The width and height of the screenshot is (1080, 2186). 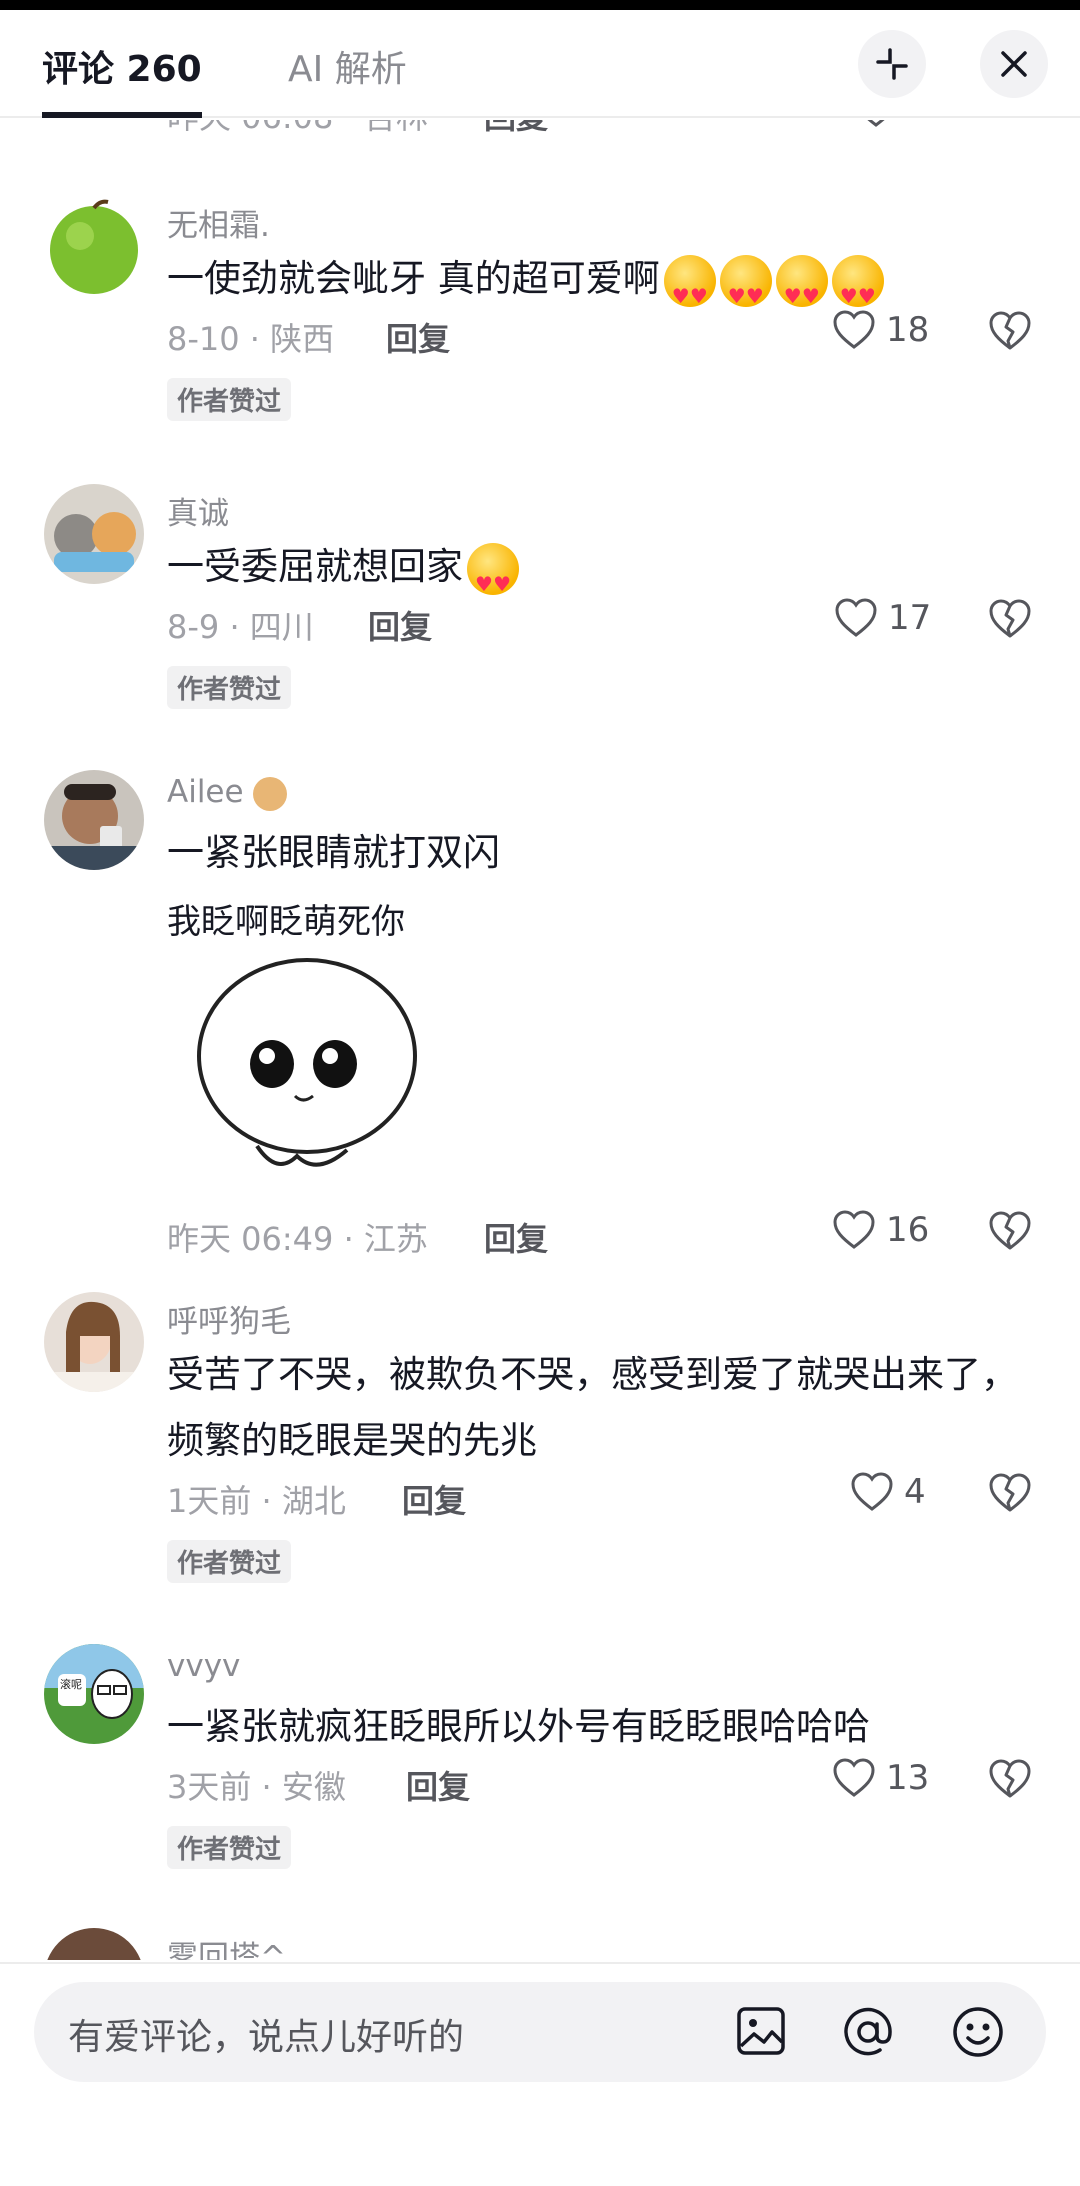 I want to click on comment-input-placeholder: 有爱评论，说点儿好听的, so click(x=266, y=2037).